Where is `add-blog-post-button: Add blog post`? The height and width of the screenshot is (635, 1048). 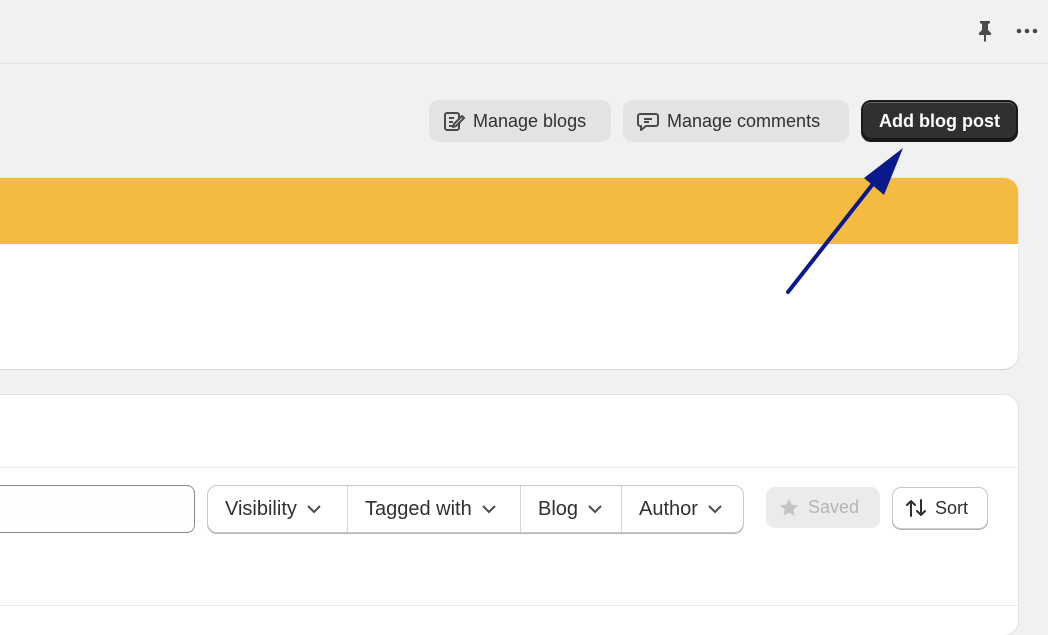 add-blog-post-button: Add blog post is located at coordinates (939, 121).